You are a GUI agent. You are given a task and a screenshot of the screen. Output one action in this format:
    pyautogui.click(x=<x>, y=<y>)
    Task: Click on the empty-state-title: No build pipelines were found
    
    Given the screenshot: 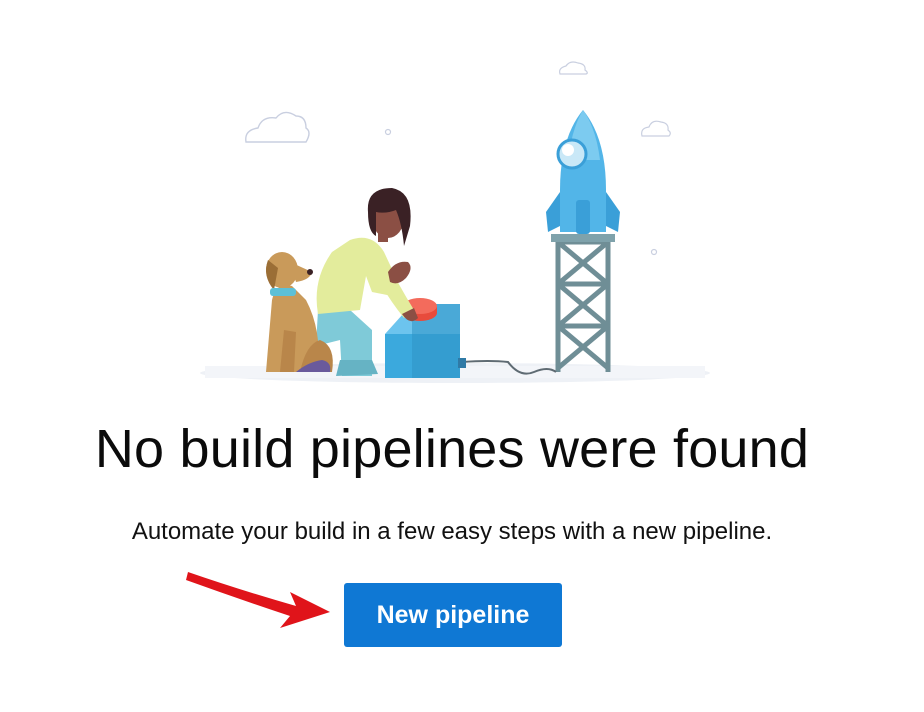 What is the action you would take?
    pyautogui.click(x=452, y=449)
    